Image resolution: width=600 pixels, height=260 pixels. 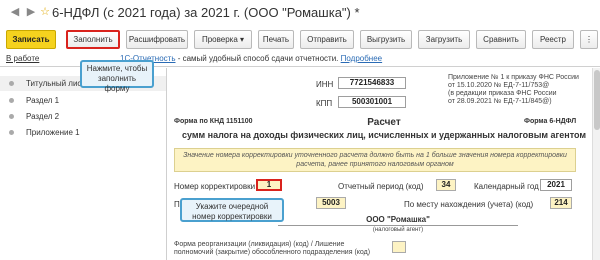 What do you see at coordinates (502, 93) in the screenshot?
I see `appendix-line-3: (в редакции приказа ФНС России` at bounding box center [502, 93].